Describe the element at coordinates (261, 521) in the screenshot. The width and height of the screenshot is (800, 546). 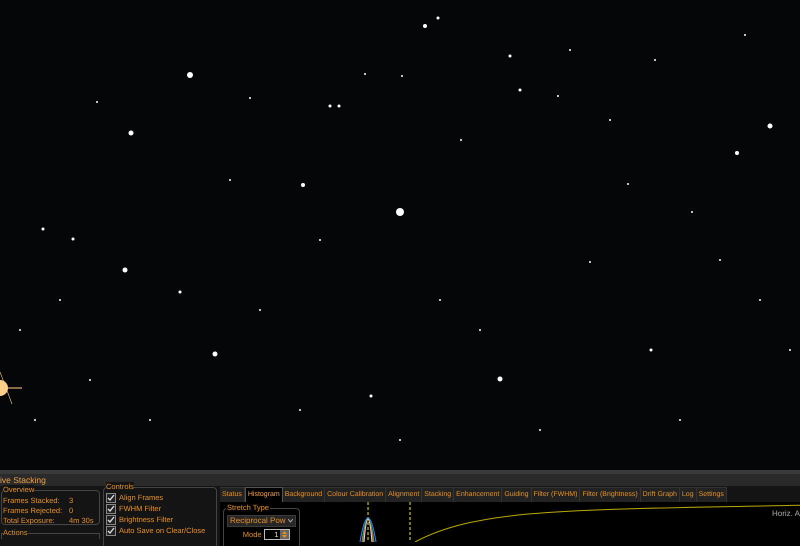
I see `stretch-type-dropdown: Reciprocal Pow` at that location.